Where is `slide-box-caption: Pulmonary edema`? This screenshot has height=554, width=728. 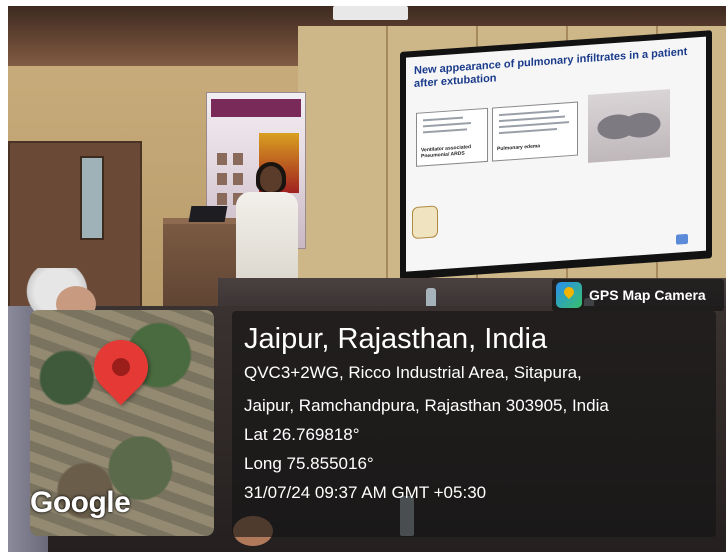
slide-box-caption: Pulmonary edema is located at coordinates (519, 148).